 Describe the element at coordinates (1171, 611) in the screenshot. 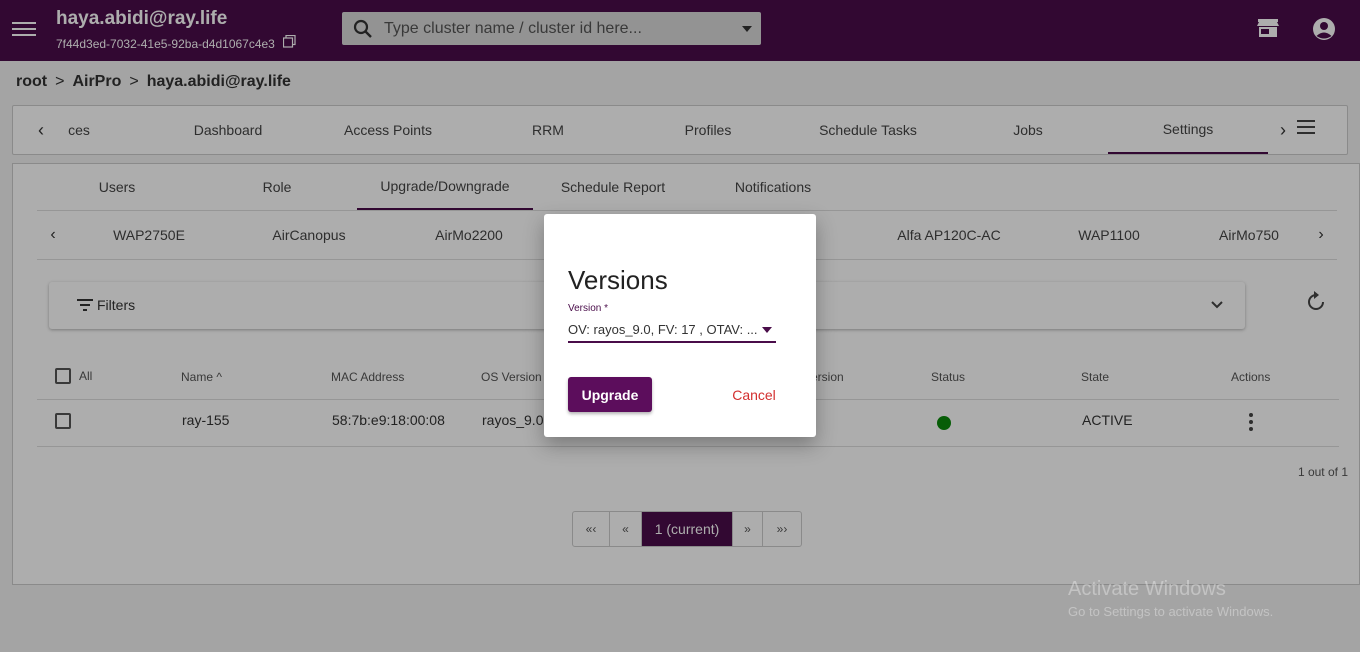

I see `activation-watermark-subtitle: Go to Settings to activate Windows.` at that location.